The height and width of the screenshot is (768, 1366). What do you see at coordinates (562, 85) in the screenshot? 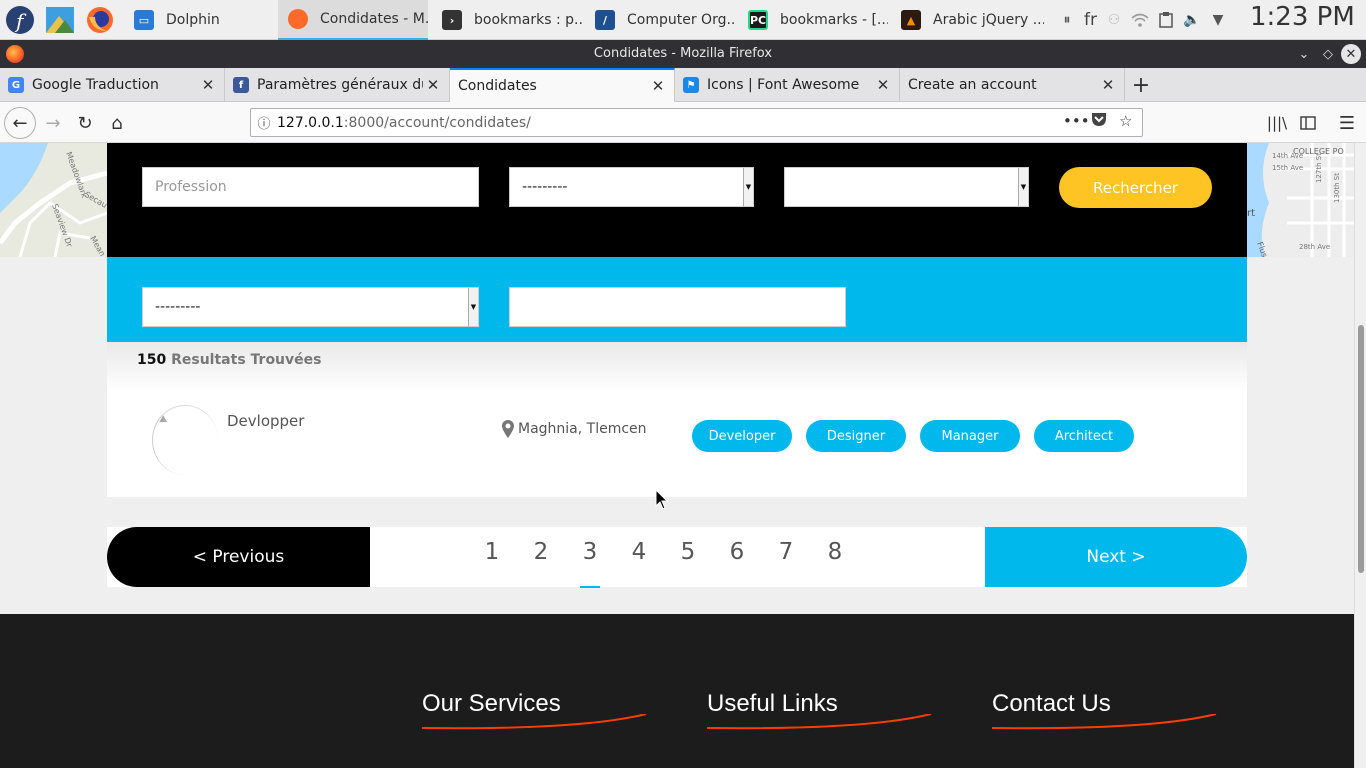
I see `tab-condidates: Condidates ✕` at bounding box center [562, 85].